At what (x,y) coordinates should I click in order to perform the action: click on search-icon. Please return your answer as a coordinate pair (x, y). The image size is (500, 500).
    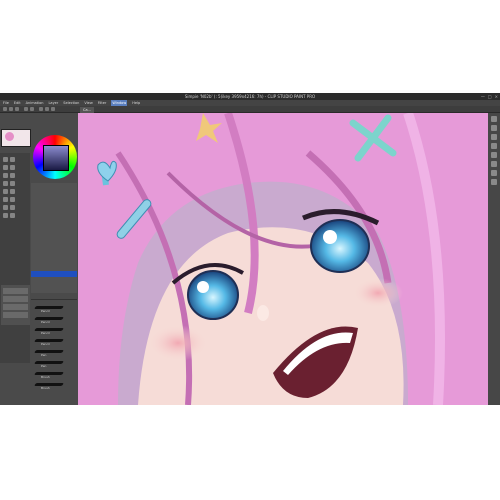
    Looking at the image, I should click on (494, 173).